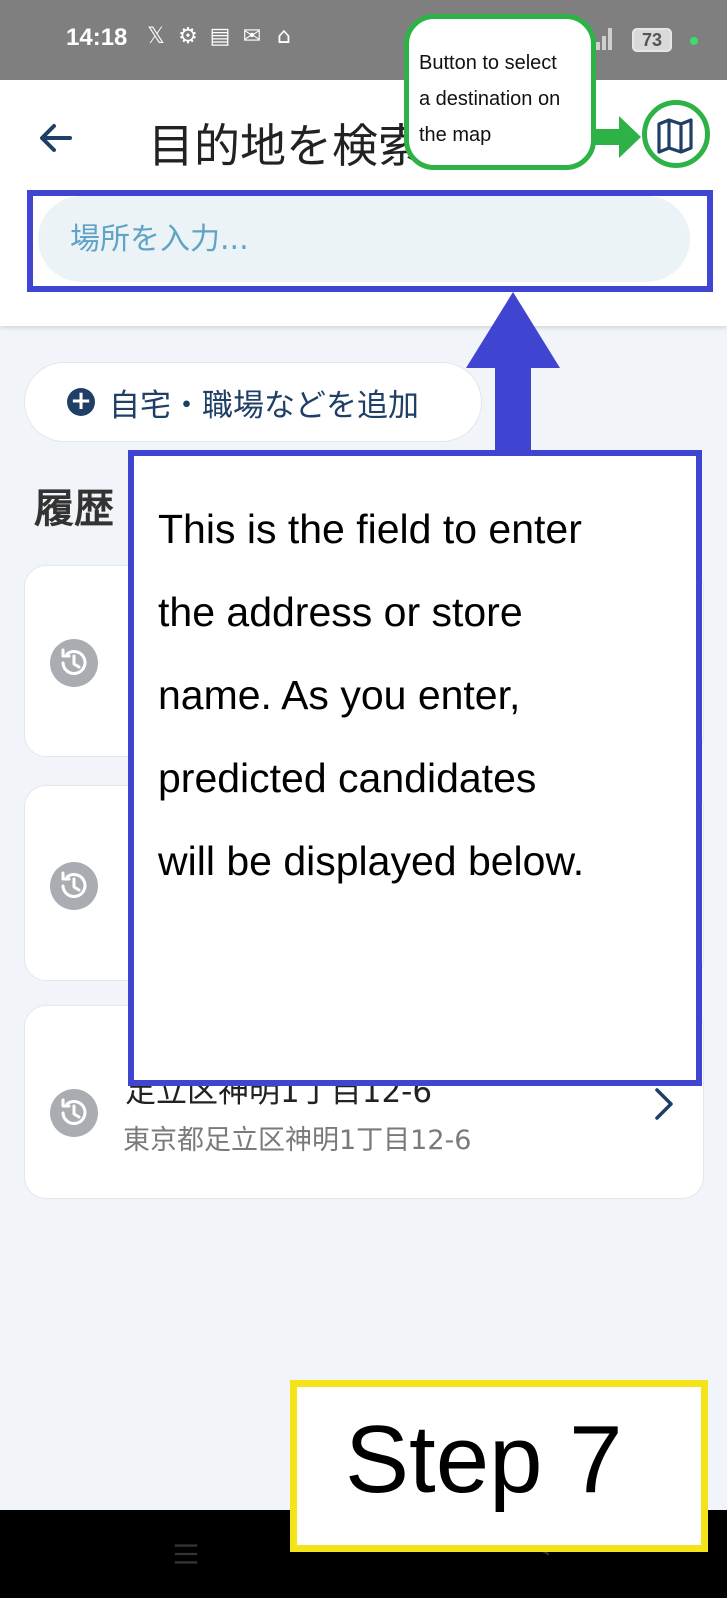  I want to click on annotation-step-label: Step 7, so click(499, 1466).